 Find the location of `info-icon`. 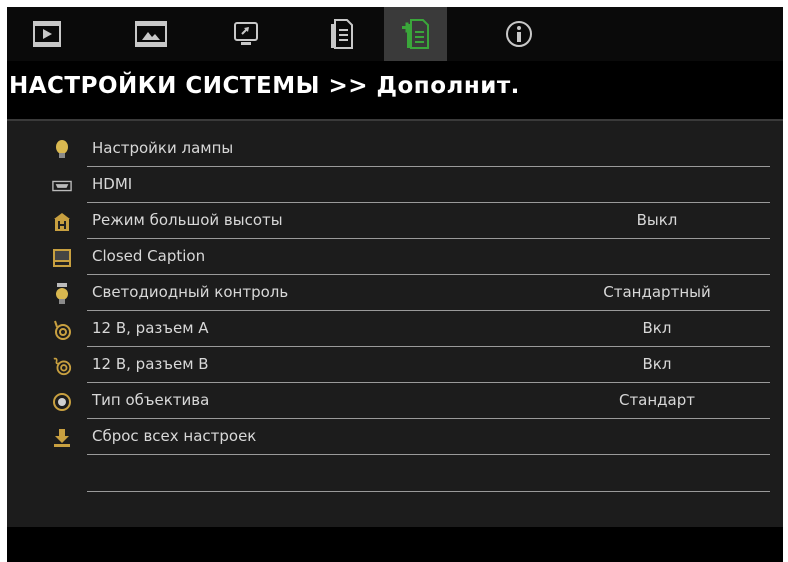

info-icon is located at coordinates (518, 34).